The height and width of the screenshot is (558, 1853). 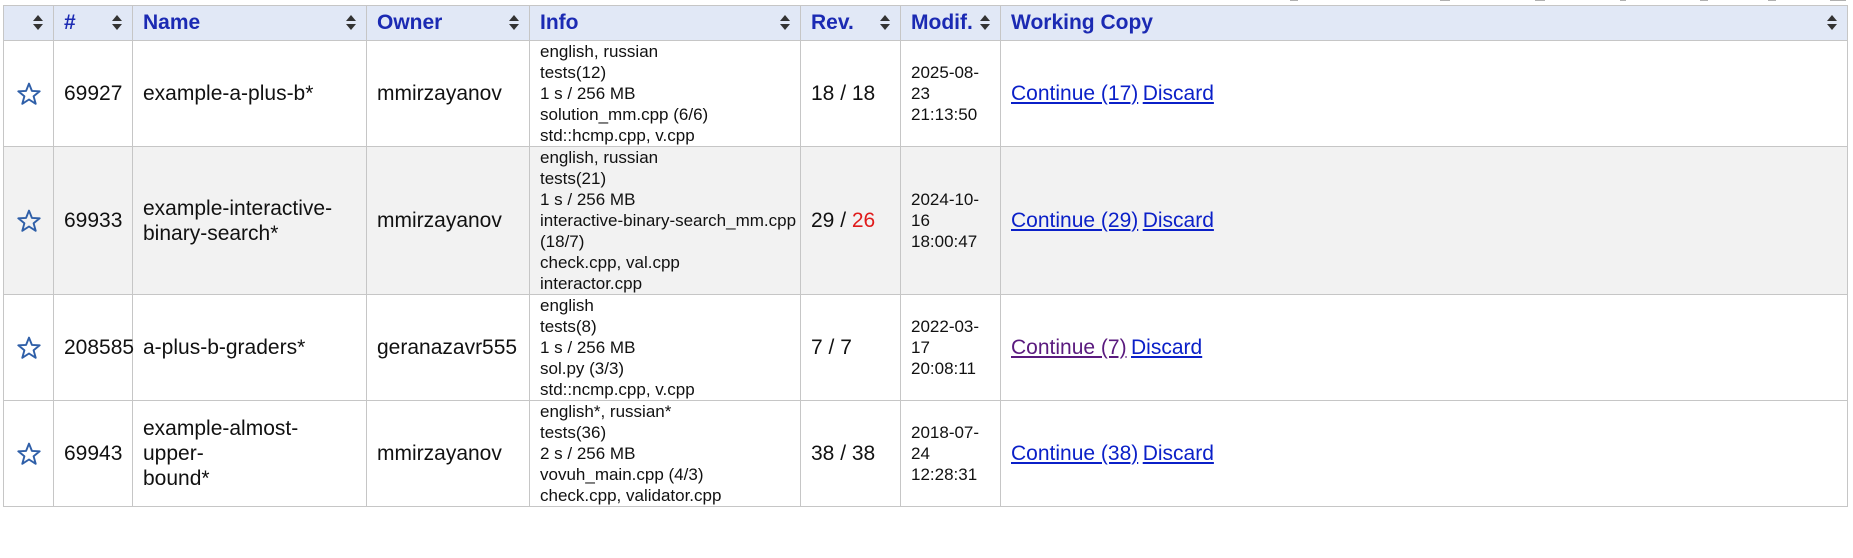 I want to click on problem-id: 69927, so click(x=93, y=93).